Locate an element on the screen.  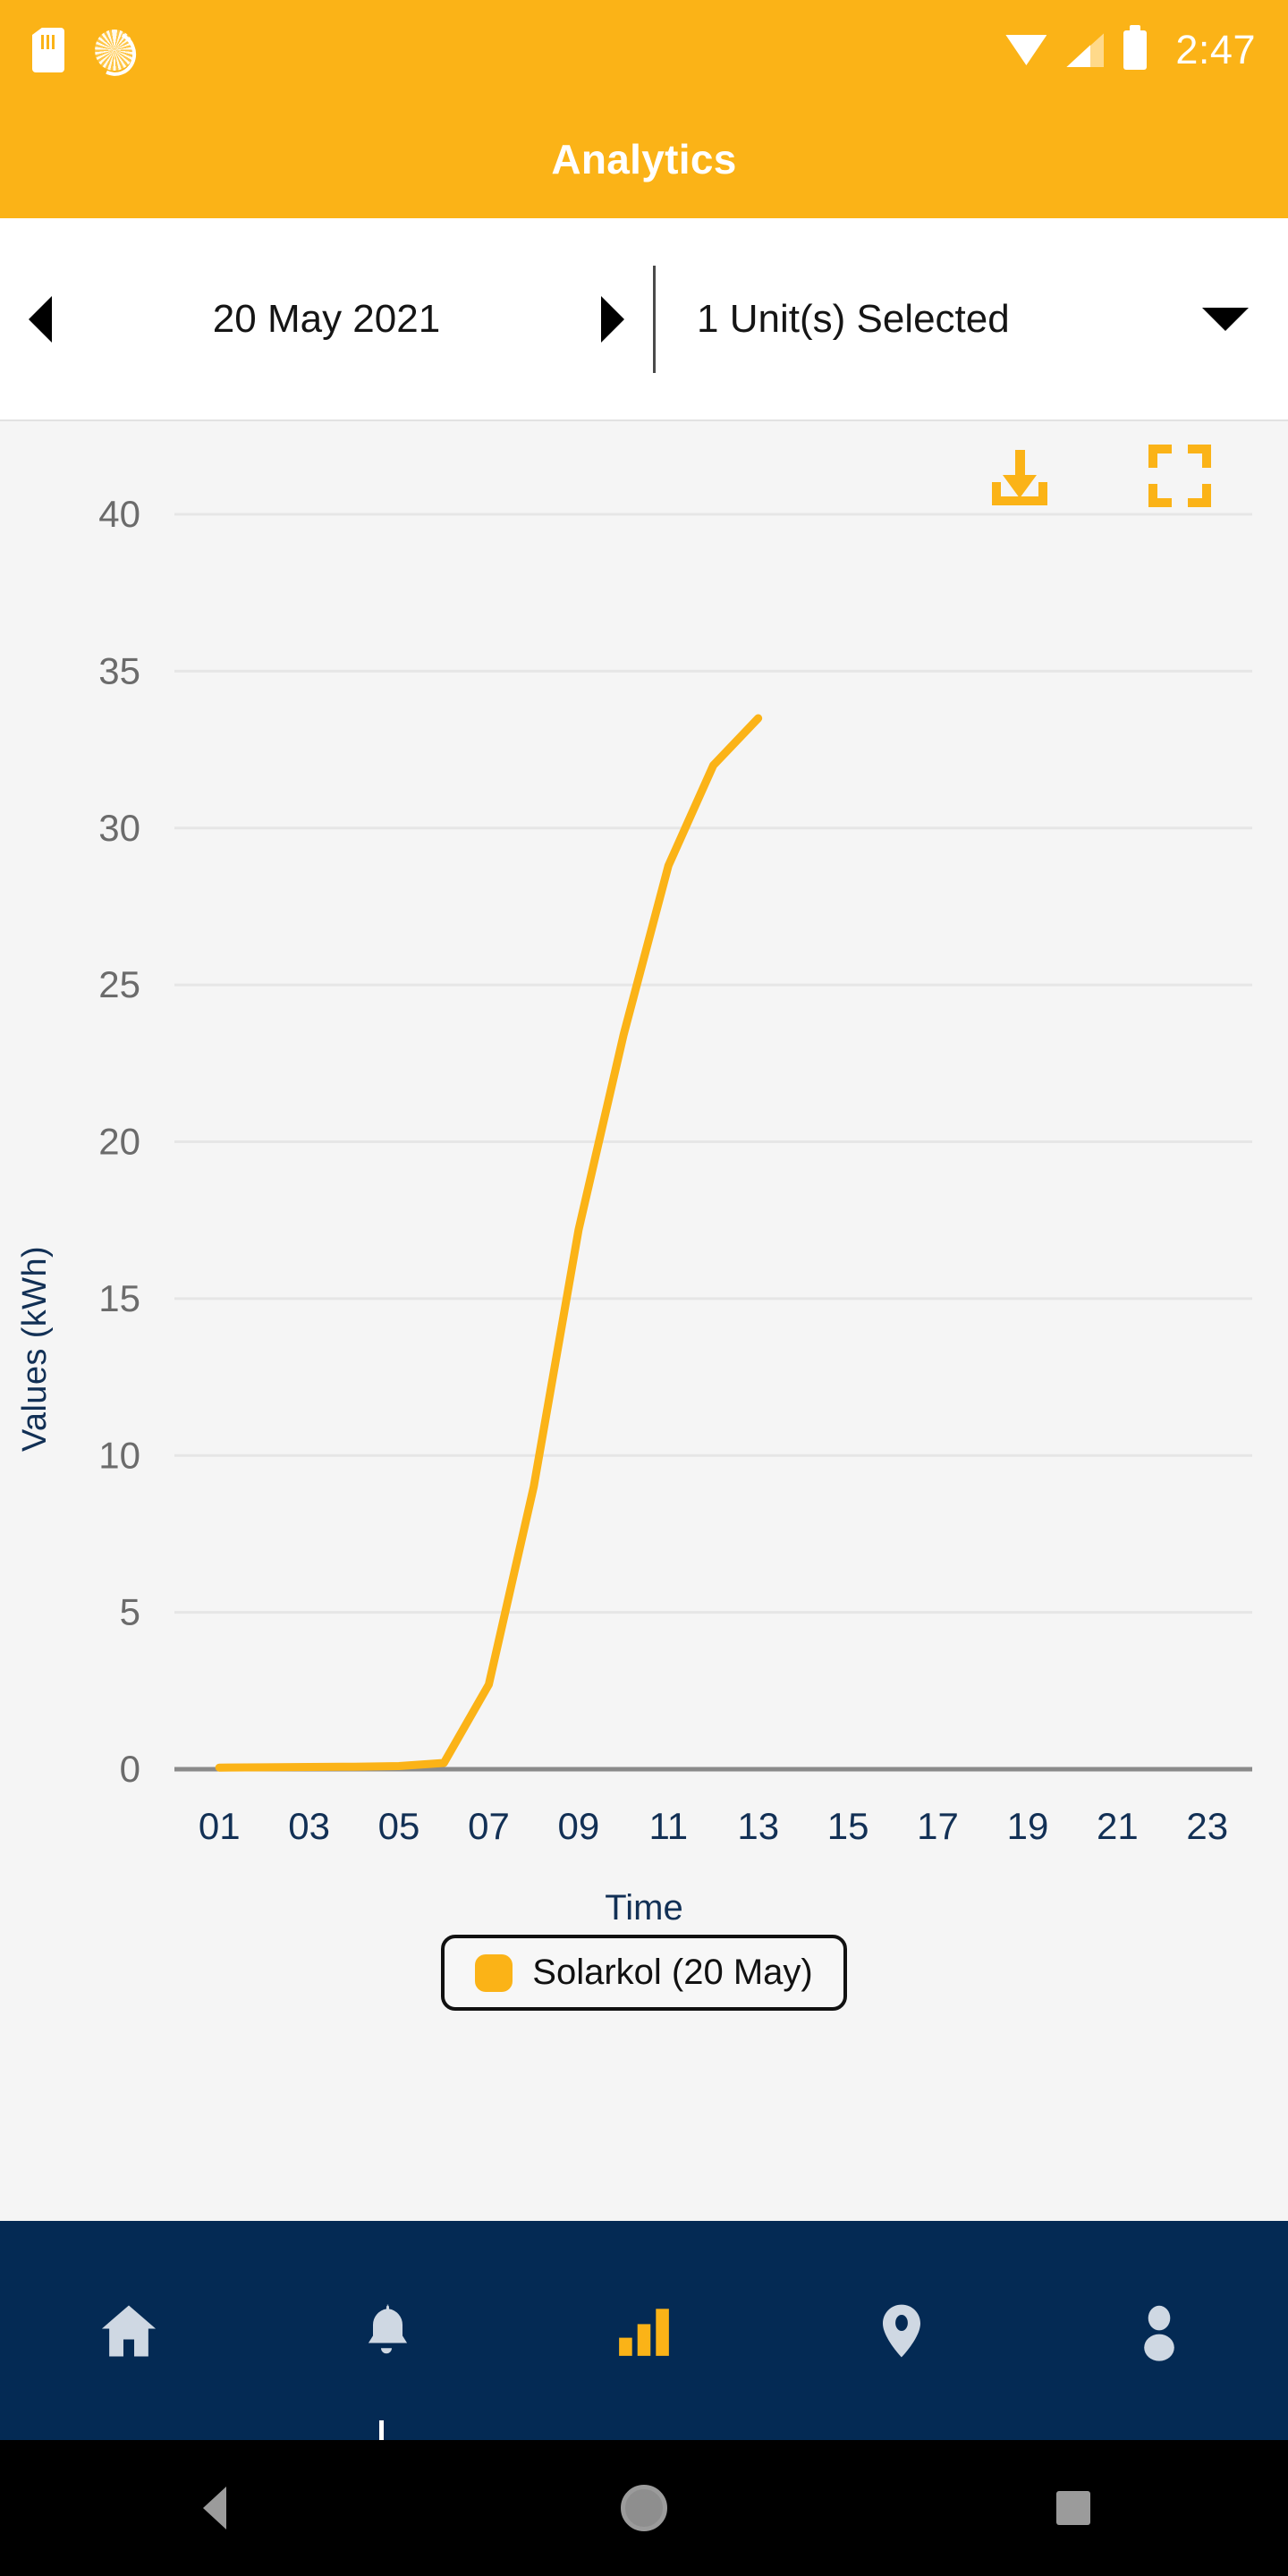
filter-bar: 20 May 2021 1 Unit(s) Selected is located at coordinates (644, 319).